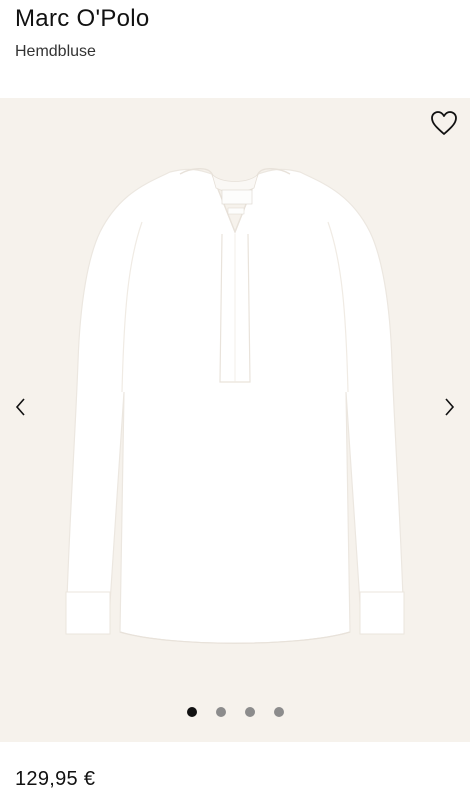  Describe the element at coordinates (55, 51) in the screenshot. I see `product-name: Hemdbluse` at that location.